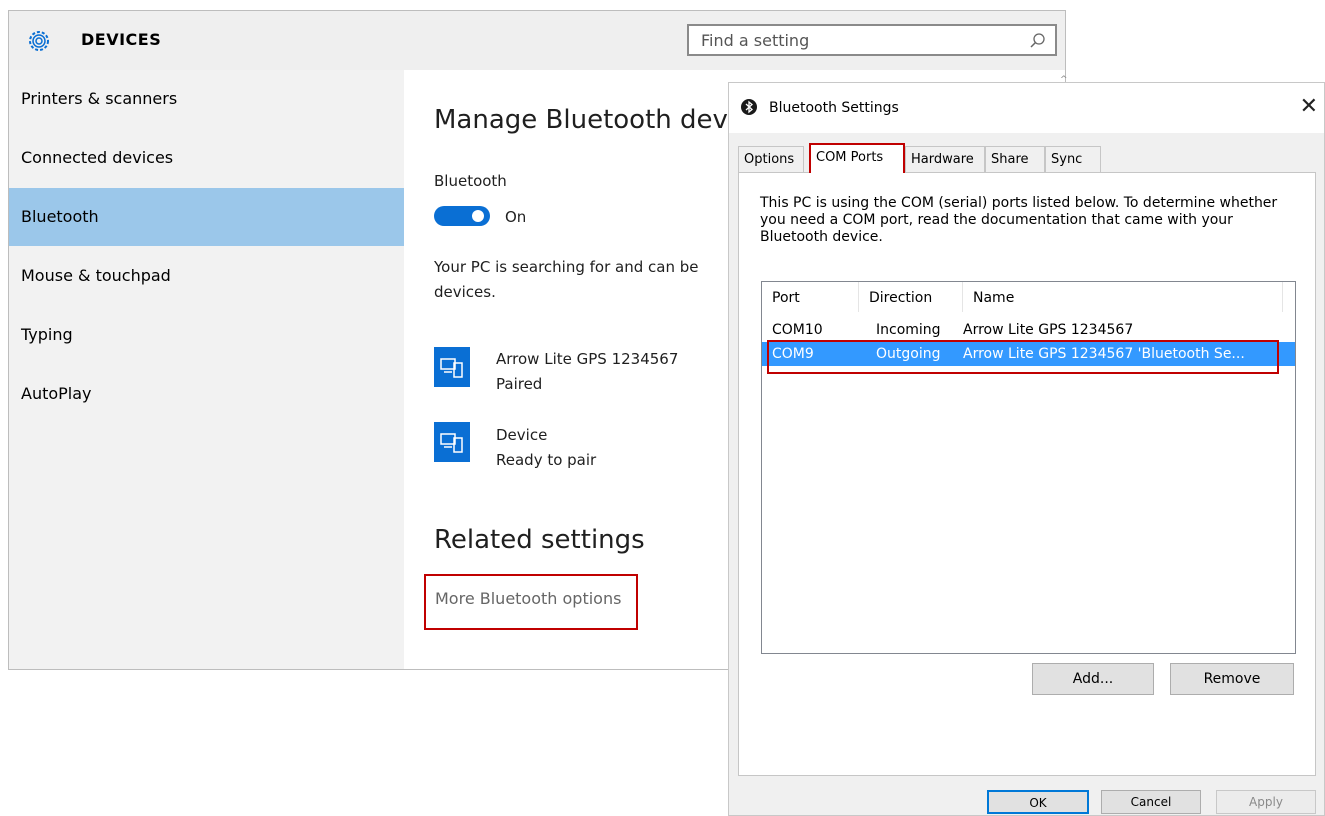 This screenshot has height=816, width=1325. Describe the element at coordinates (797, 330) in the screenshot. I see `cell-port: COM10` at that location.